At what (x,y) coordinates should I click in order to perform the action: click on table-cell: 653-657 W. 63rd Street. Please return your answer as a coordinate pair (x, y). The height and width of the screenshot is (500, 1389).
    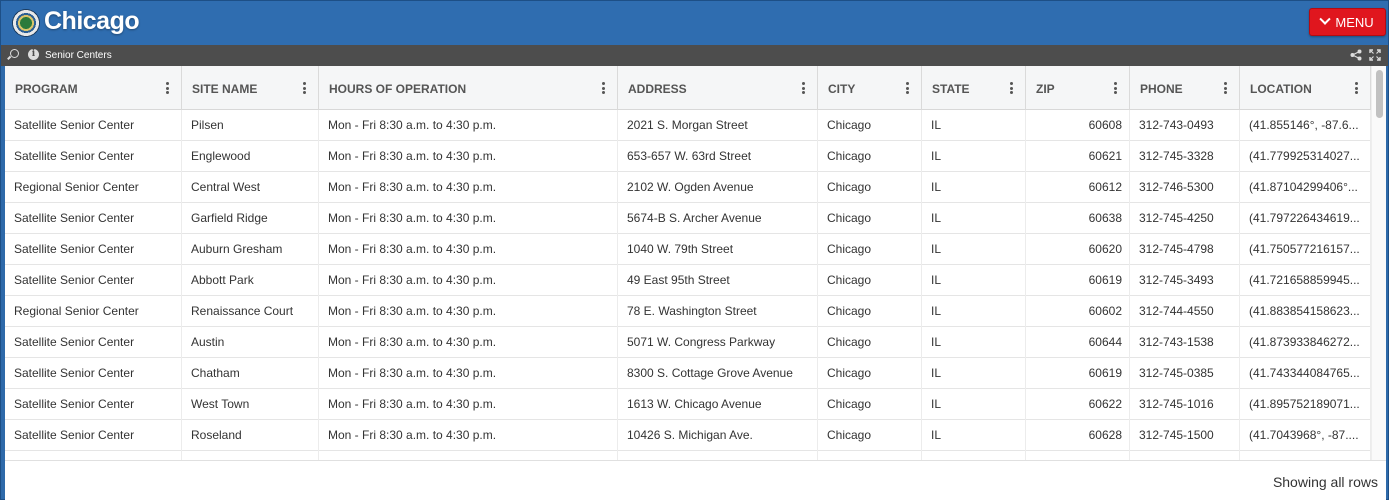
    Looking at the image, I should click on (718, 156).